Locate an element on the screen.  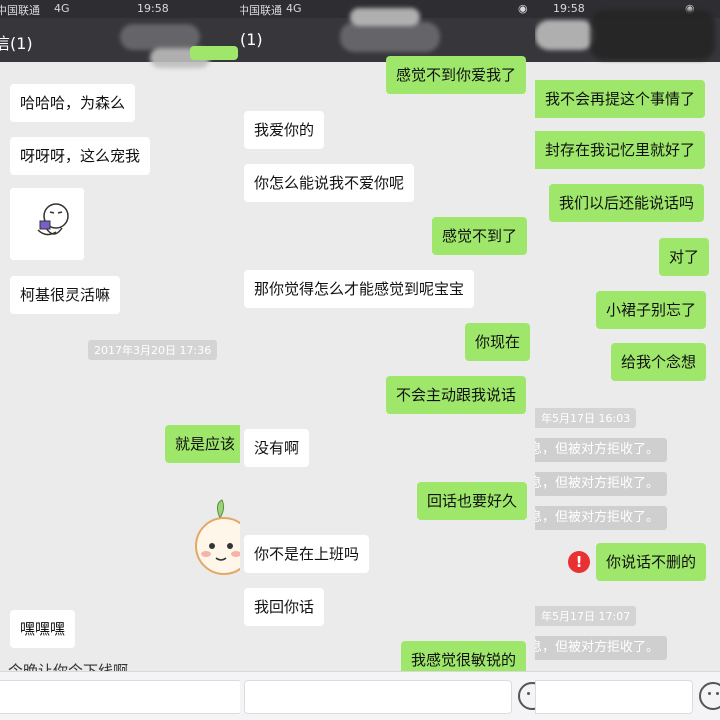
chat-title: (1) is located at coordinates (251, 39).